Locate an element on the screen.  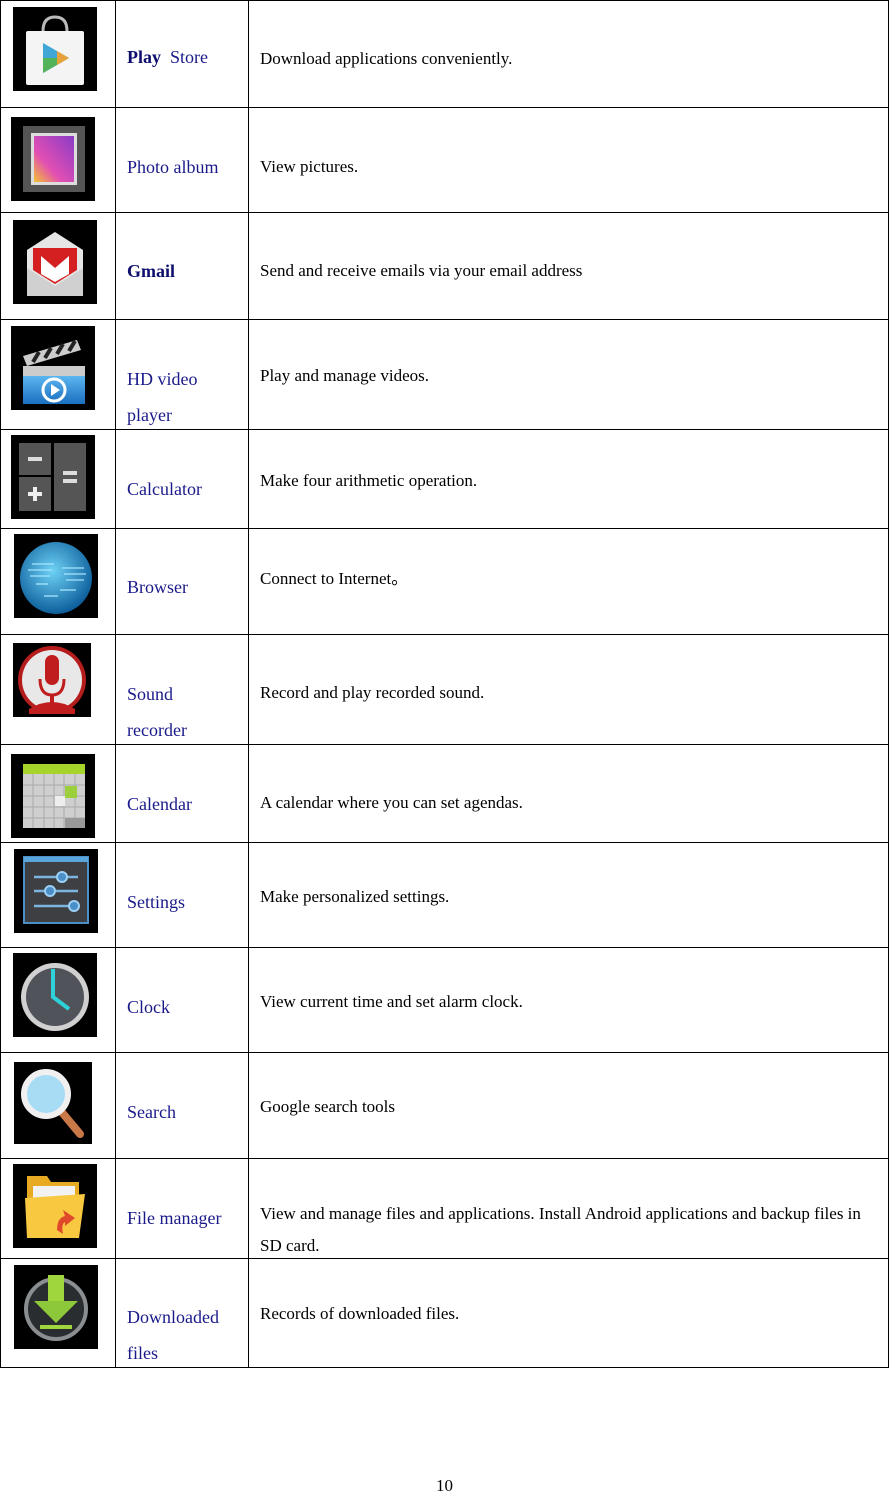
name-cell: Sound recorder is located at coordinates (182, 689).